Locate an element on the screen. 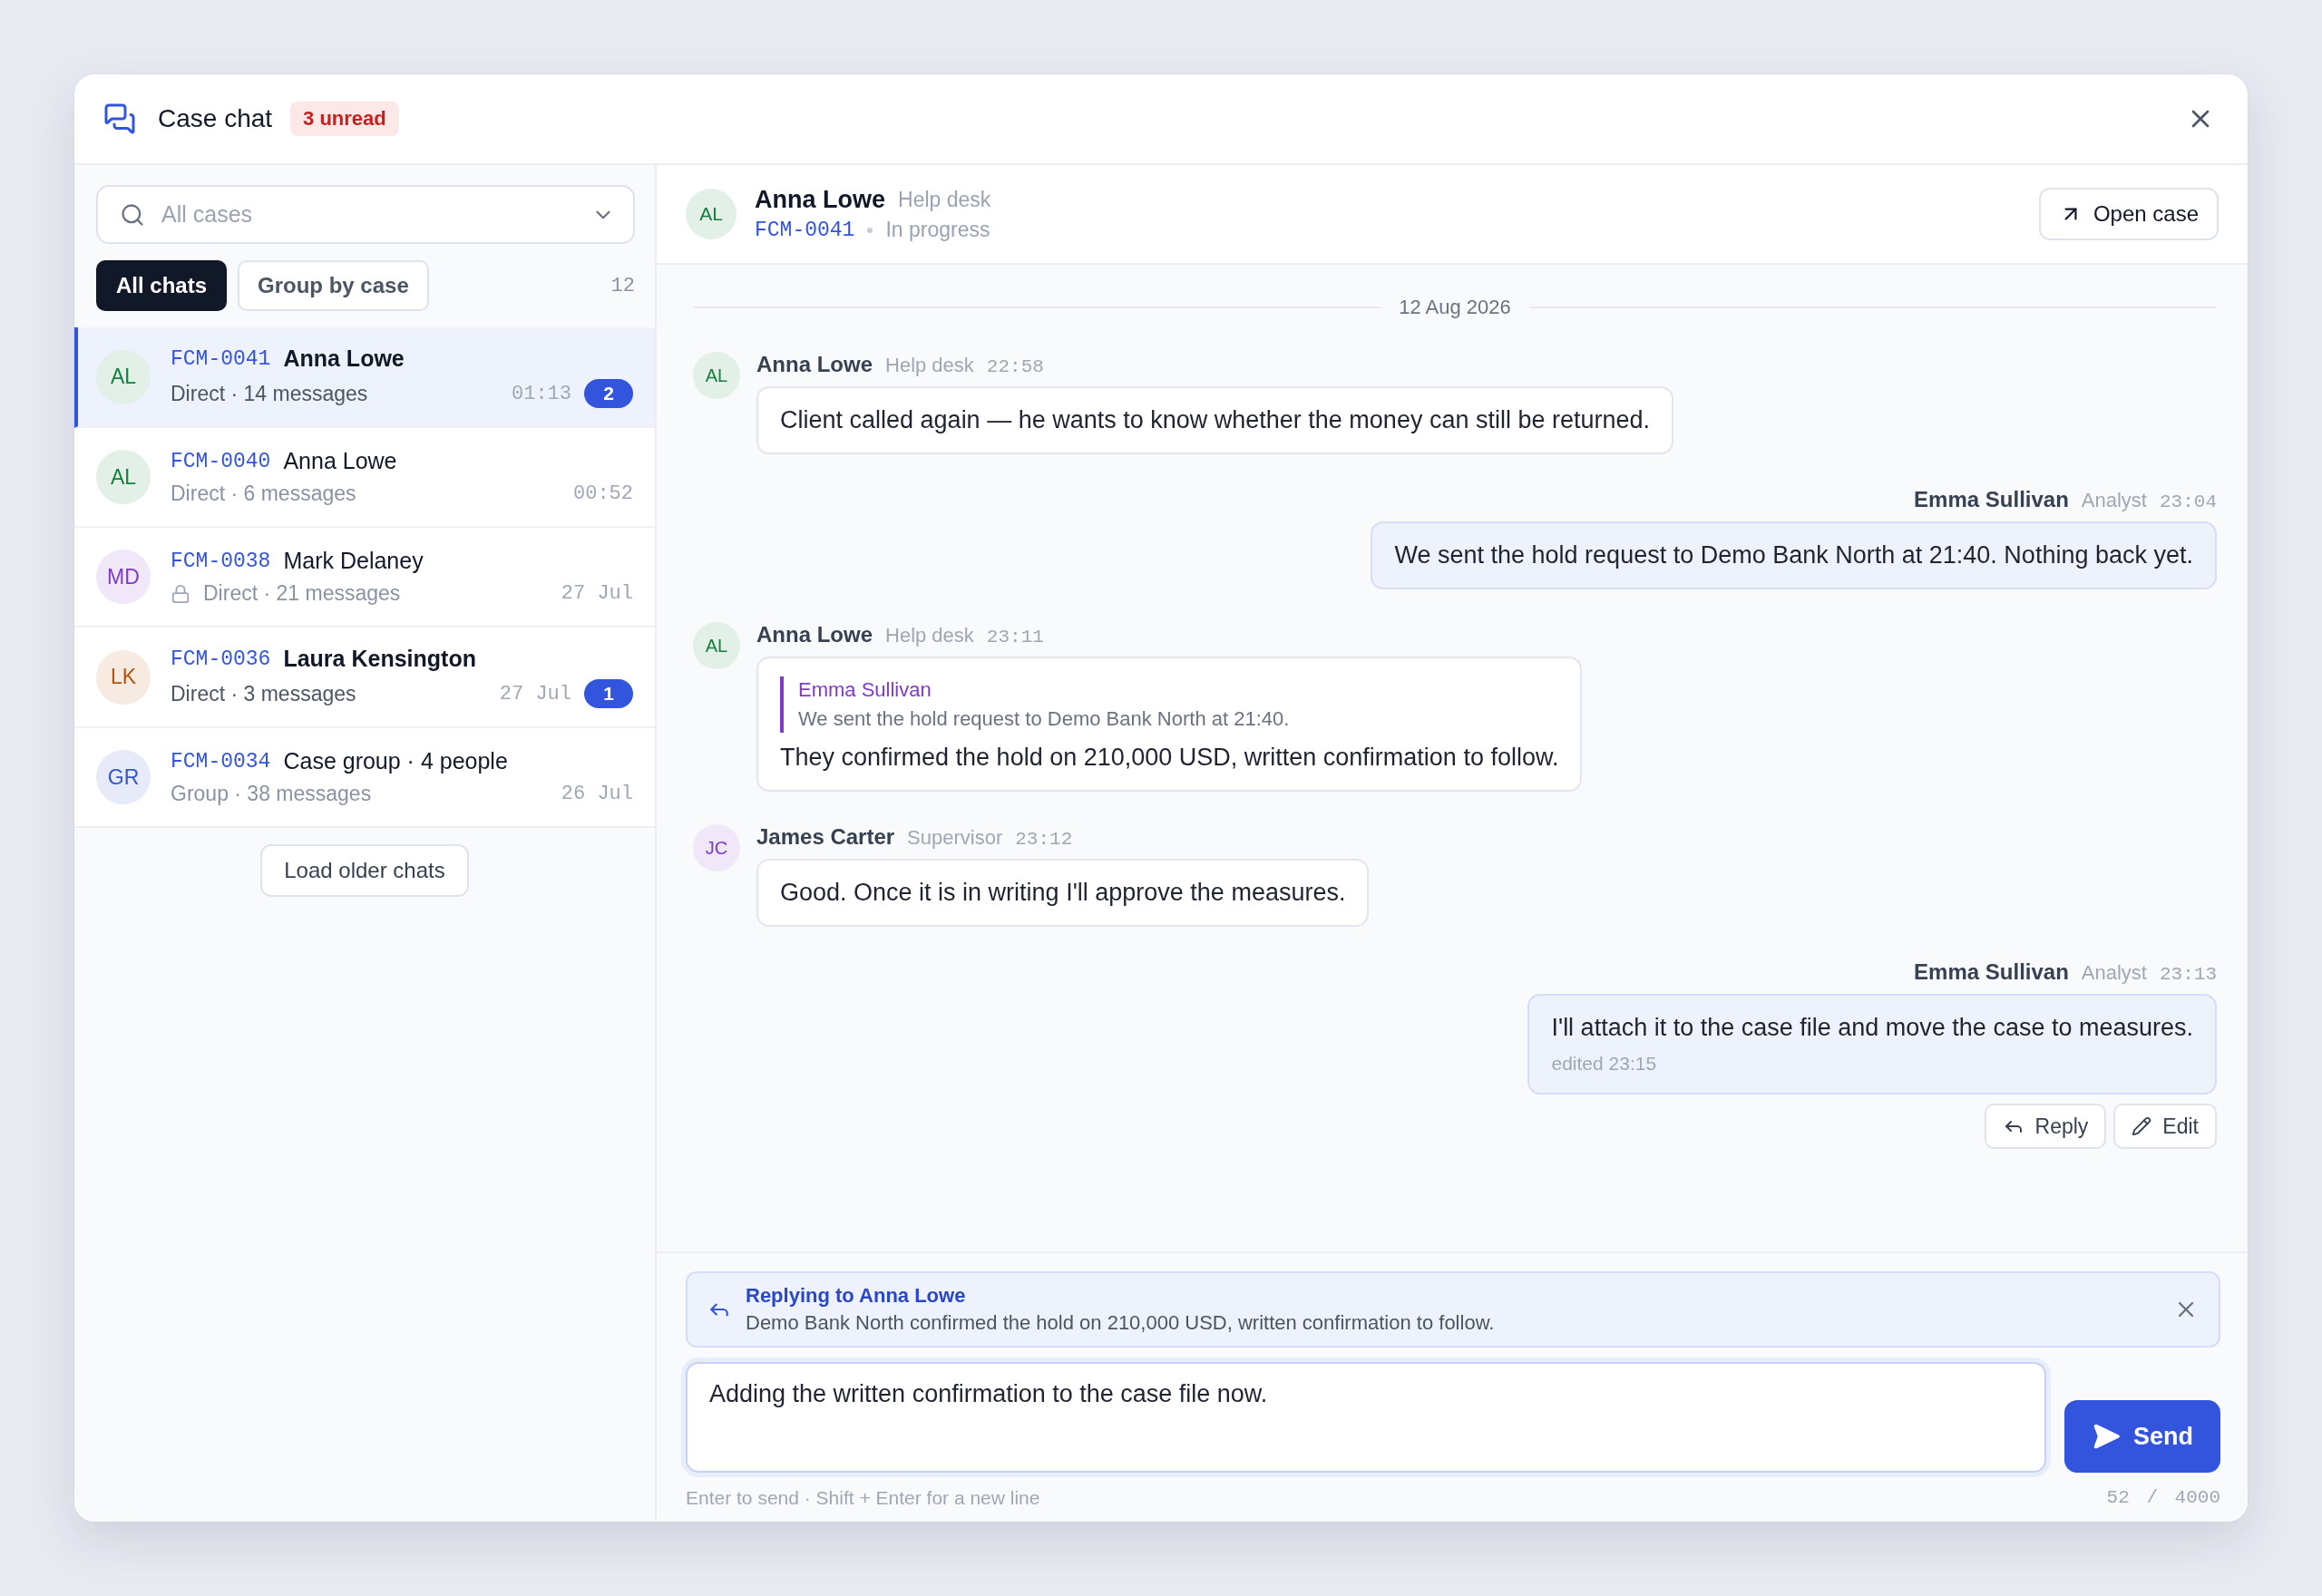 The height and width of the screenshot is (1596, 2322). edited-note: edited 23:15 is located at coordinates (1604, 1064).